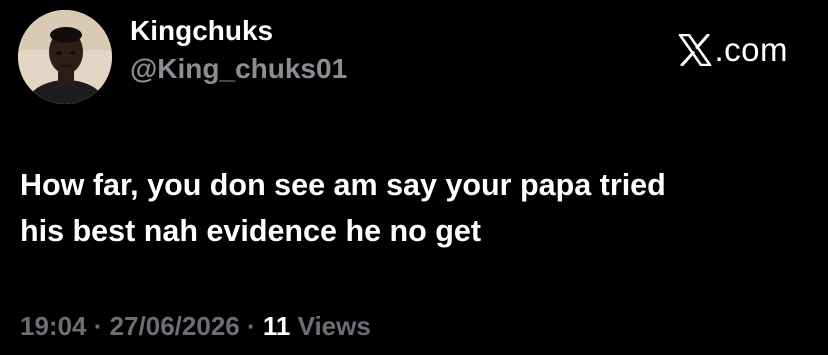  What do you see at coordinates (175, 326) in the screenshot?
I see `tweet-date: 27/06/2026` at bounding box center [175, 326].